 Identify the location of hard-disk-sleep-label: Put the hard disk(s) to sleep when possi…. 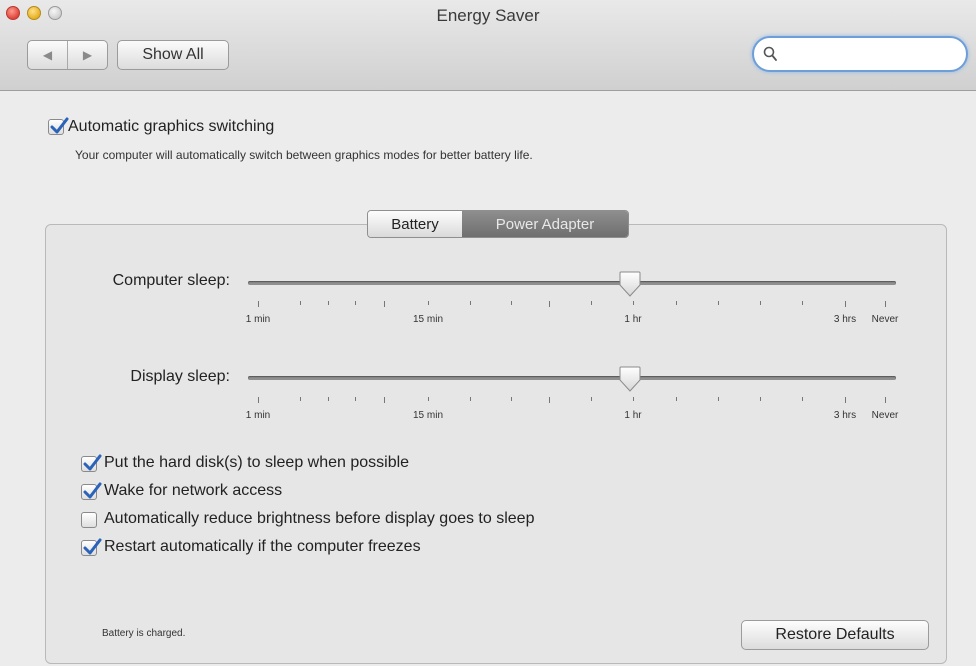
(257, 462).